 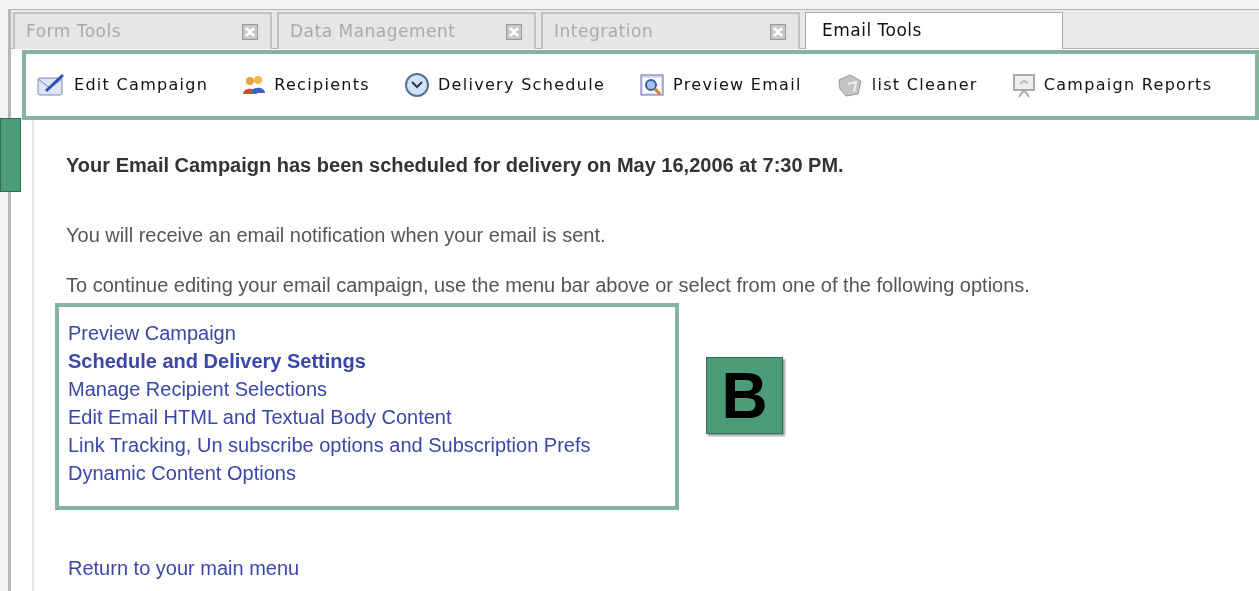 I want to click on tab: Email Tools, so click(x=934, y=30).